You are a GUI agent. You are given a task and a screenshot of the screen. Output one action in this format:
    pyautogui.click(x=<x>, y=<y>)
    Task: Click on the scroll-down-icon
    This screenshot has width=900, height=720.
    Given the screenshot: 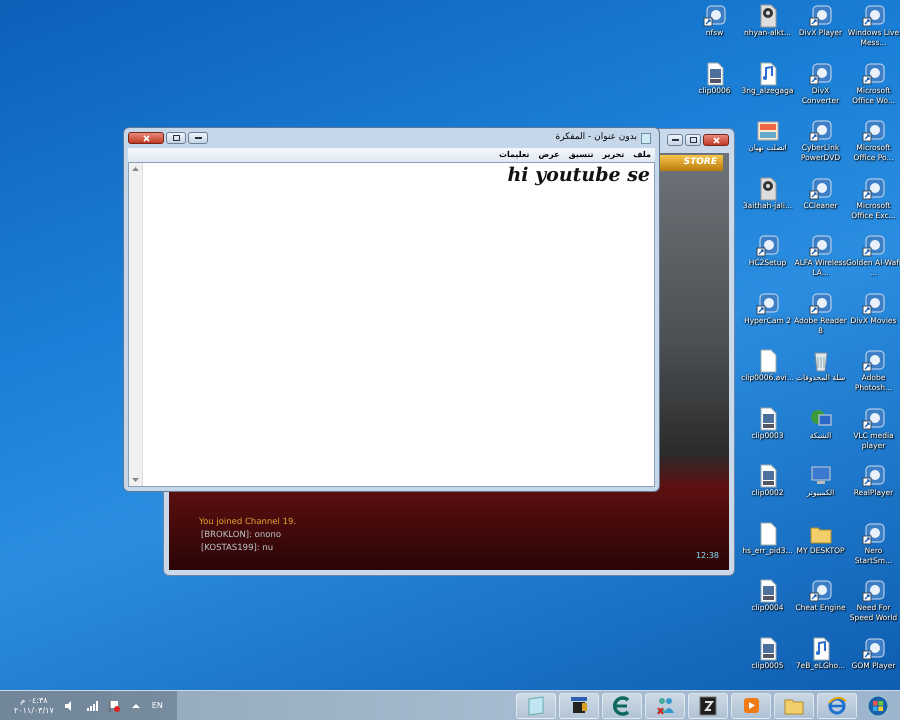 What is the action you would take?
    pyautogui.click(x=135, y=480)
    